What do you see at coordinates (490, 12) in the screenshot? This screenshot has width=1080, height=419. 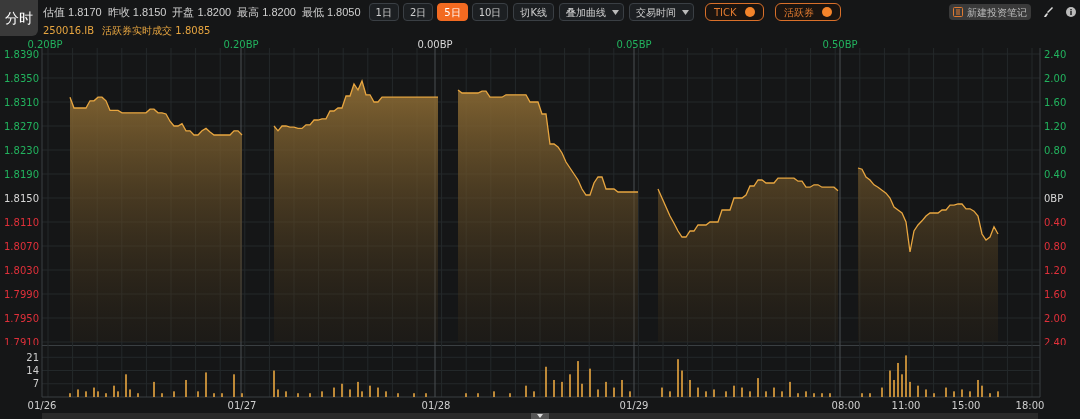 I see `period-tab: 10日` at bounding box center [490, 12].